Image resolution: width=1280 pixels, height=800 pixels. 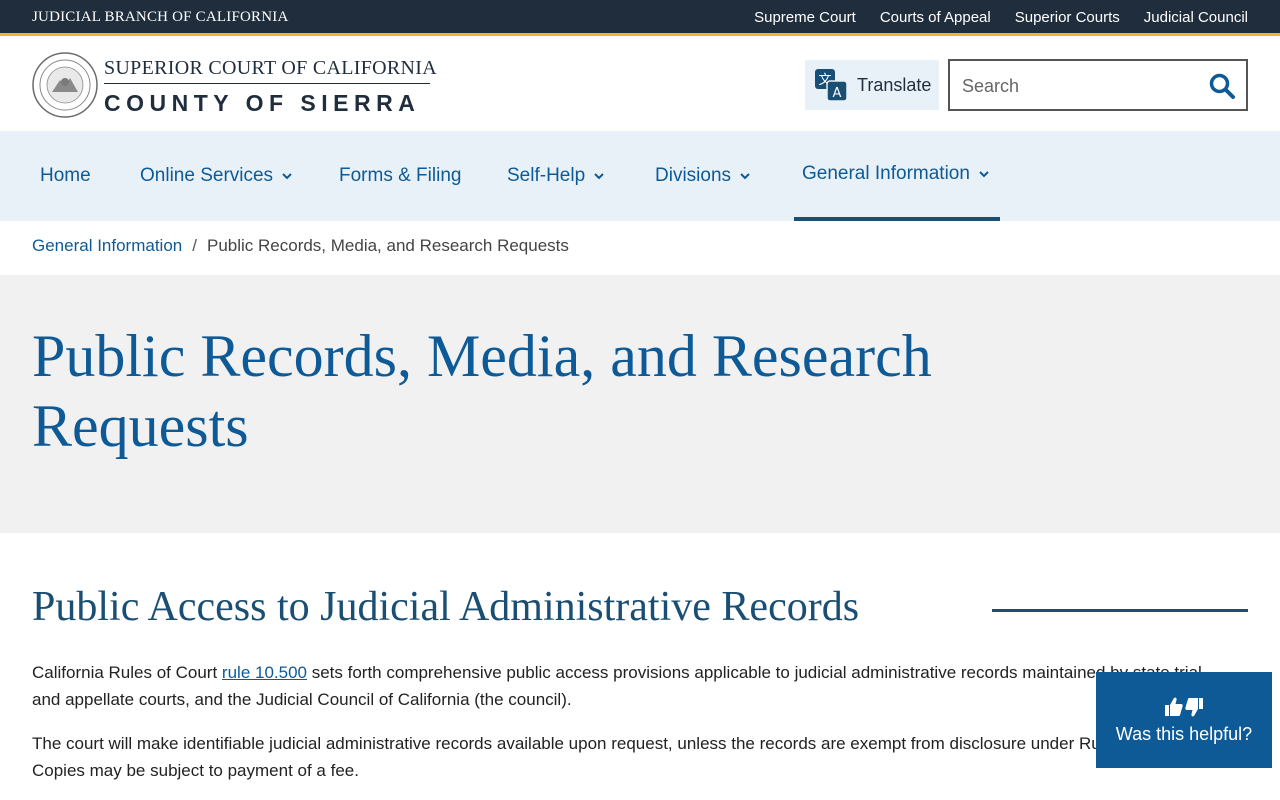 What do you see at coordinates (546, 175) in the screenshot?
I see `nav-self-help-label: Self-Help` at bounding box center [546, 175].